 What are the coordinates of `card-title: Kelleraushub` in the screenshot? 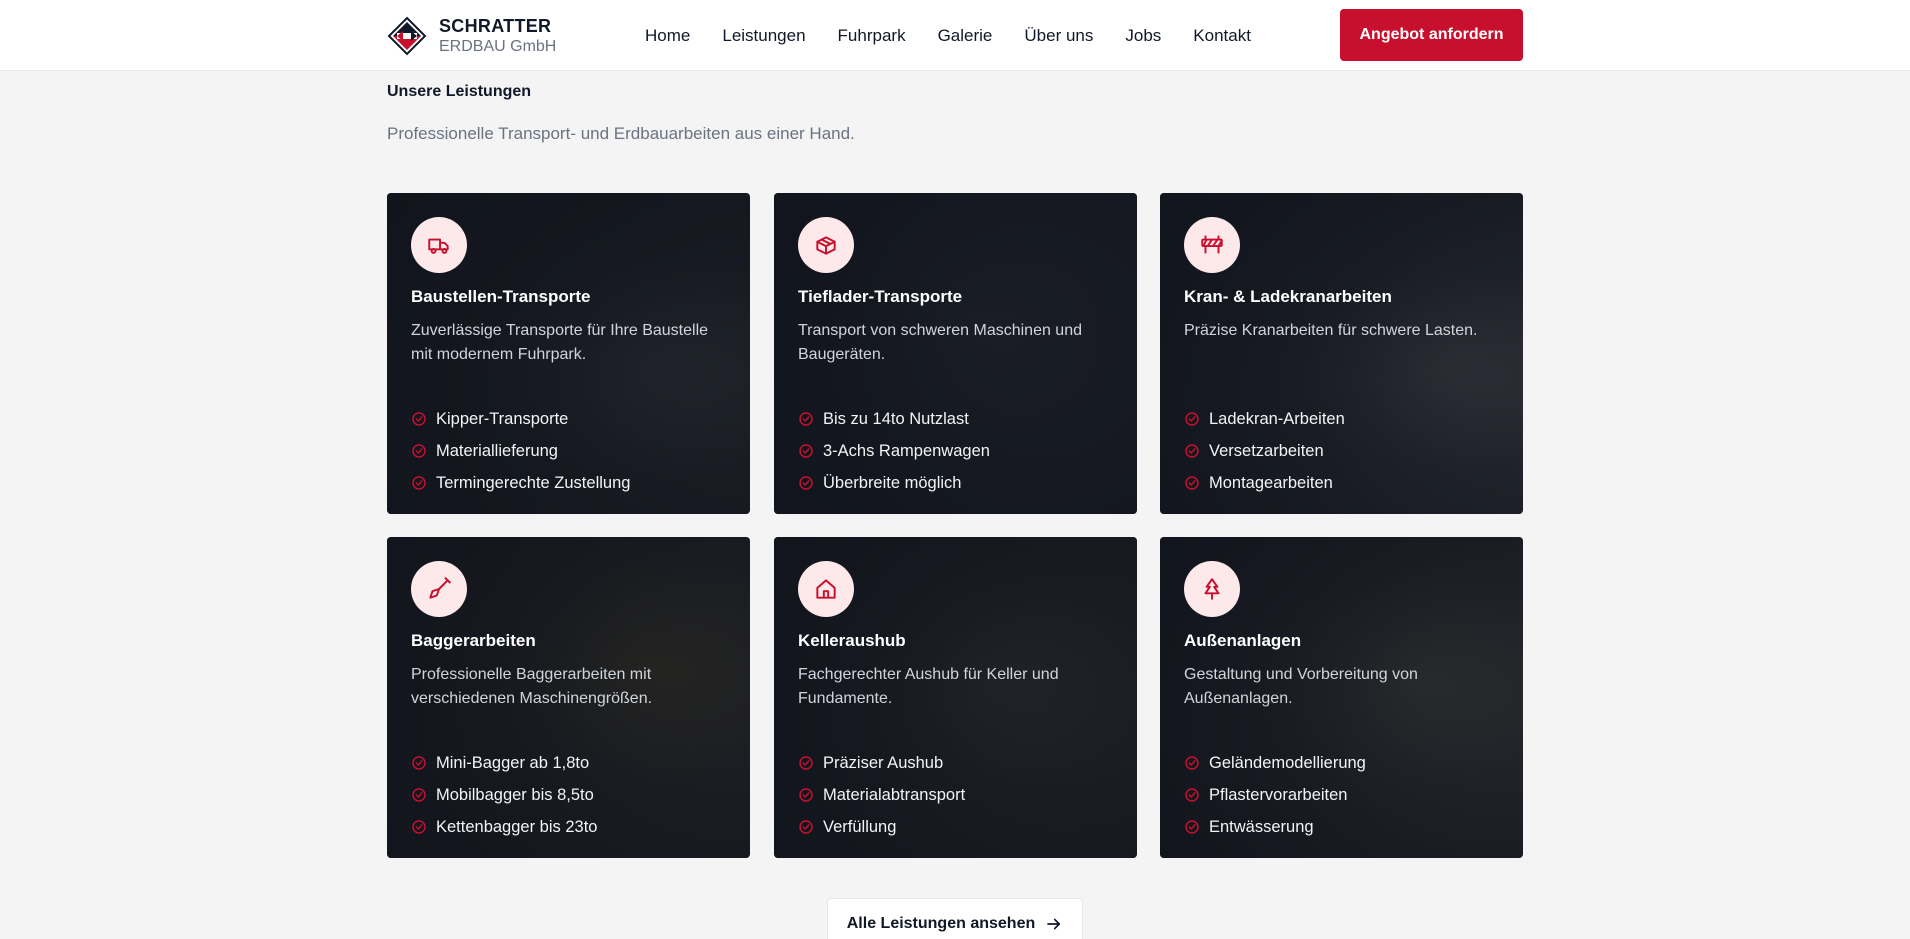 It's located at (852, 640).